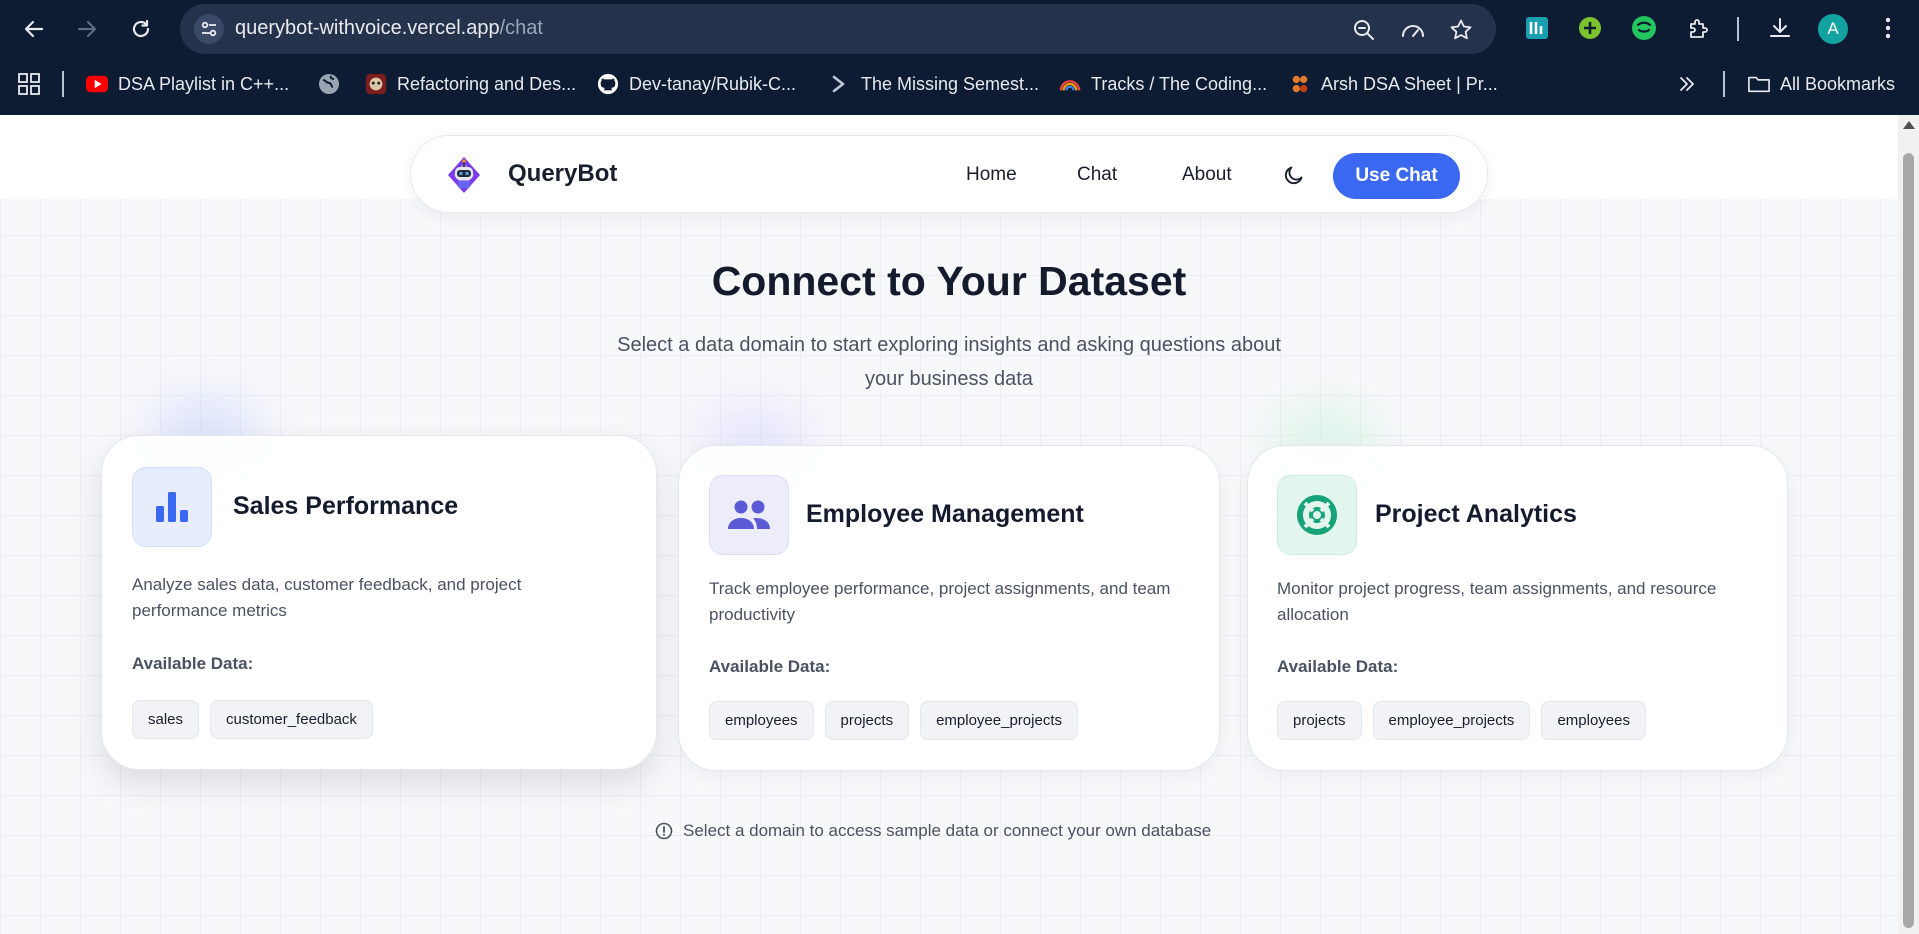  I want to click on site-info-button, so click(209, 29).